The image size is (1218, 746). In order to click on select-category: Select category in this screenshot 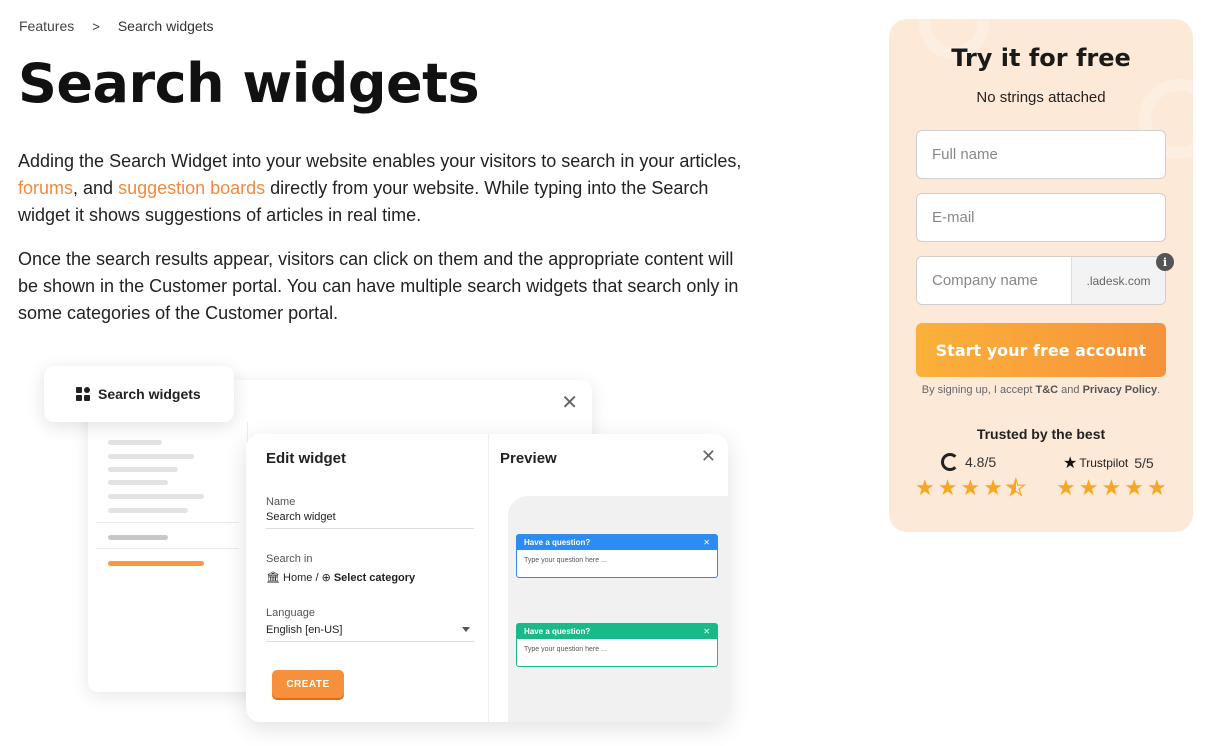, I will do `click(374, 578)`.